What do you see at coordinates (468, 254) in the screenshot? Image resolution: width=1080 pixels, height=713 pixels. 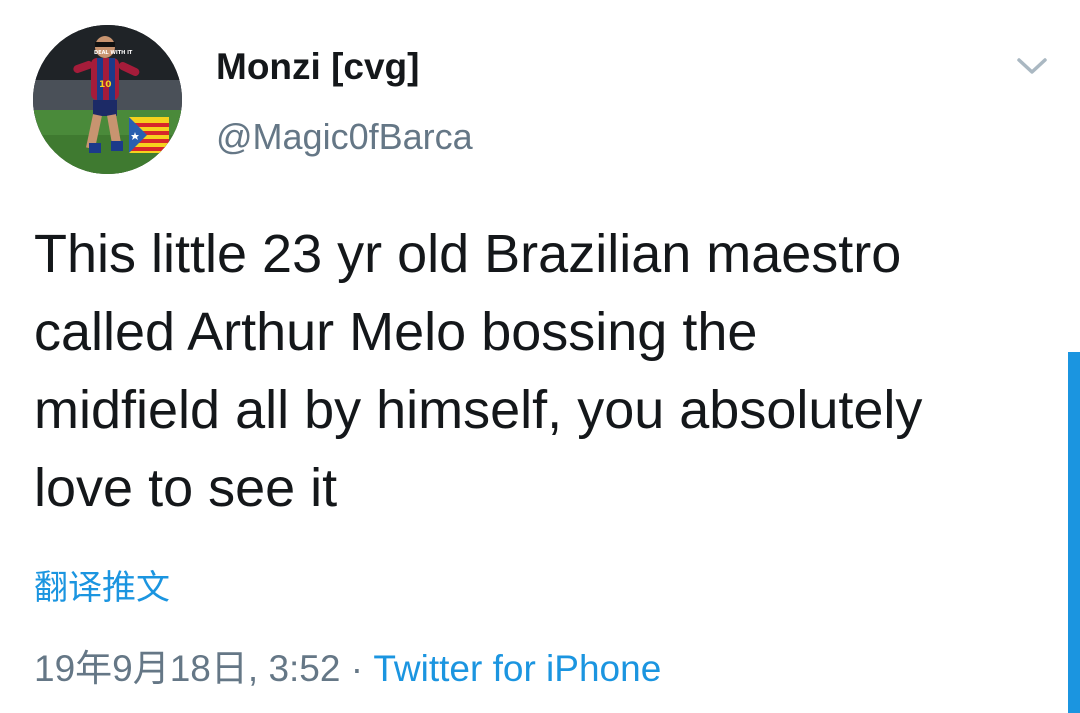 I see `tweet-text-line: This little 23 yr old Brazilian maestro` at bounding box center [468, 254].